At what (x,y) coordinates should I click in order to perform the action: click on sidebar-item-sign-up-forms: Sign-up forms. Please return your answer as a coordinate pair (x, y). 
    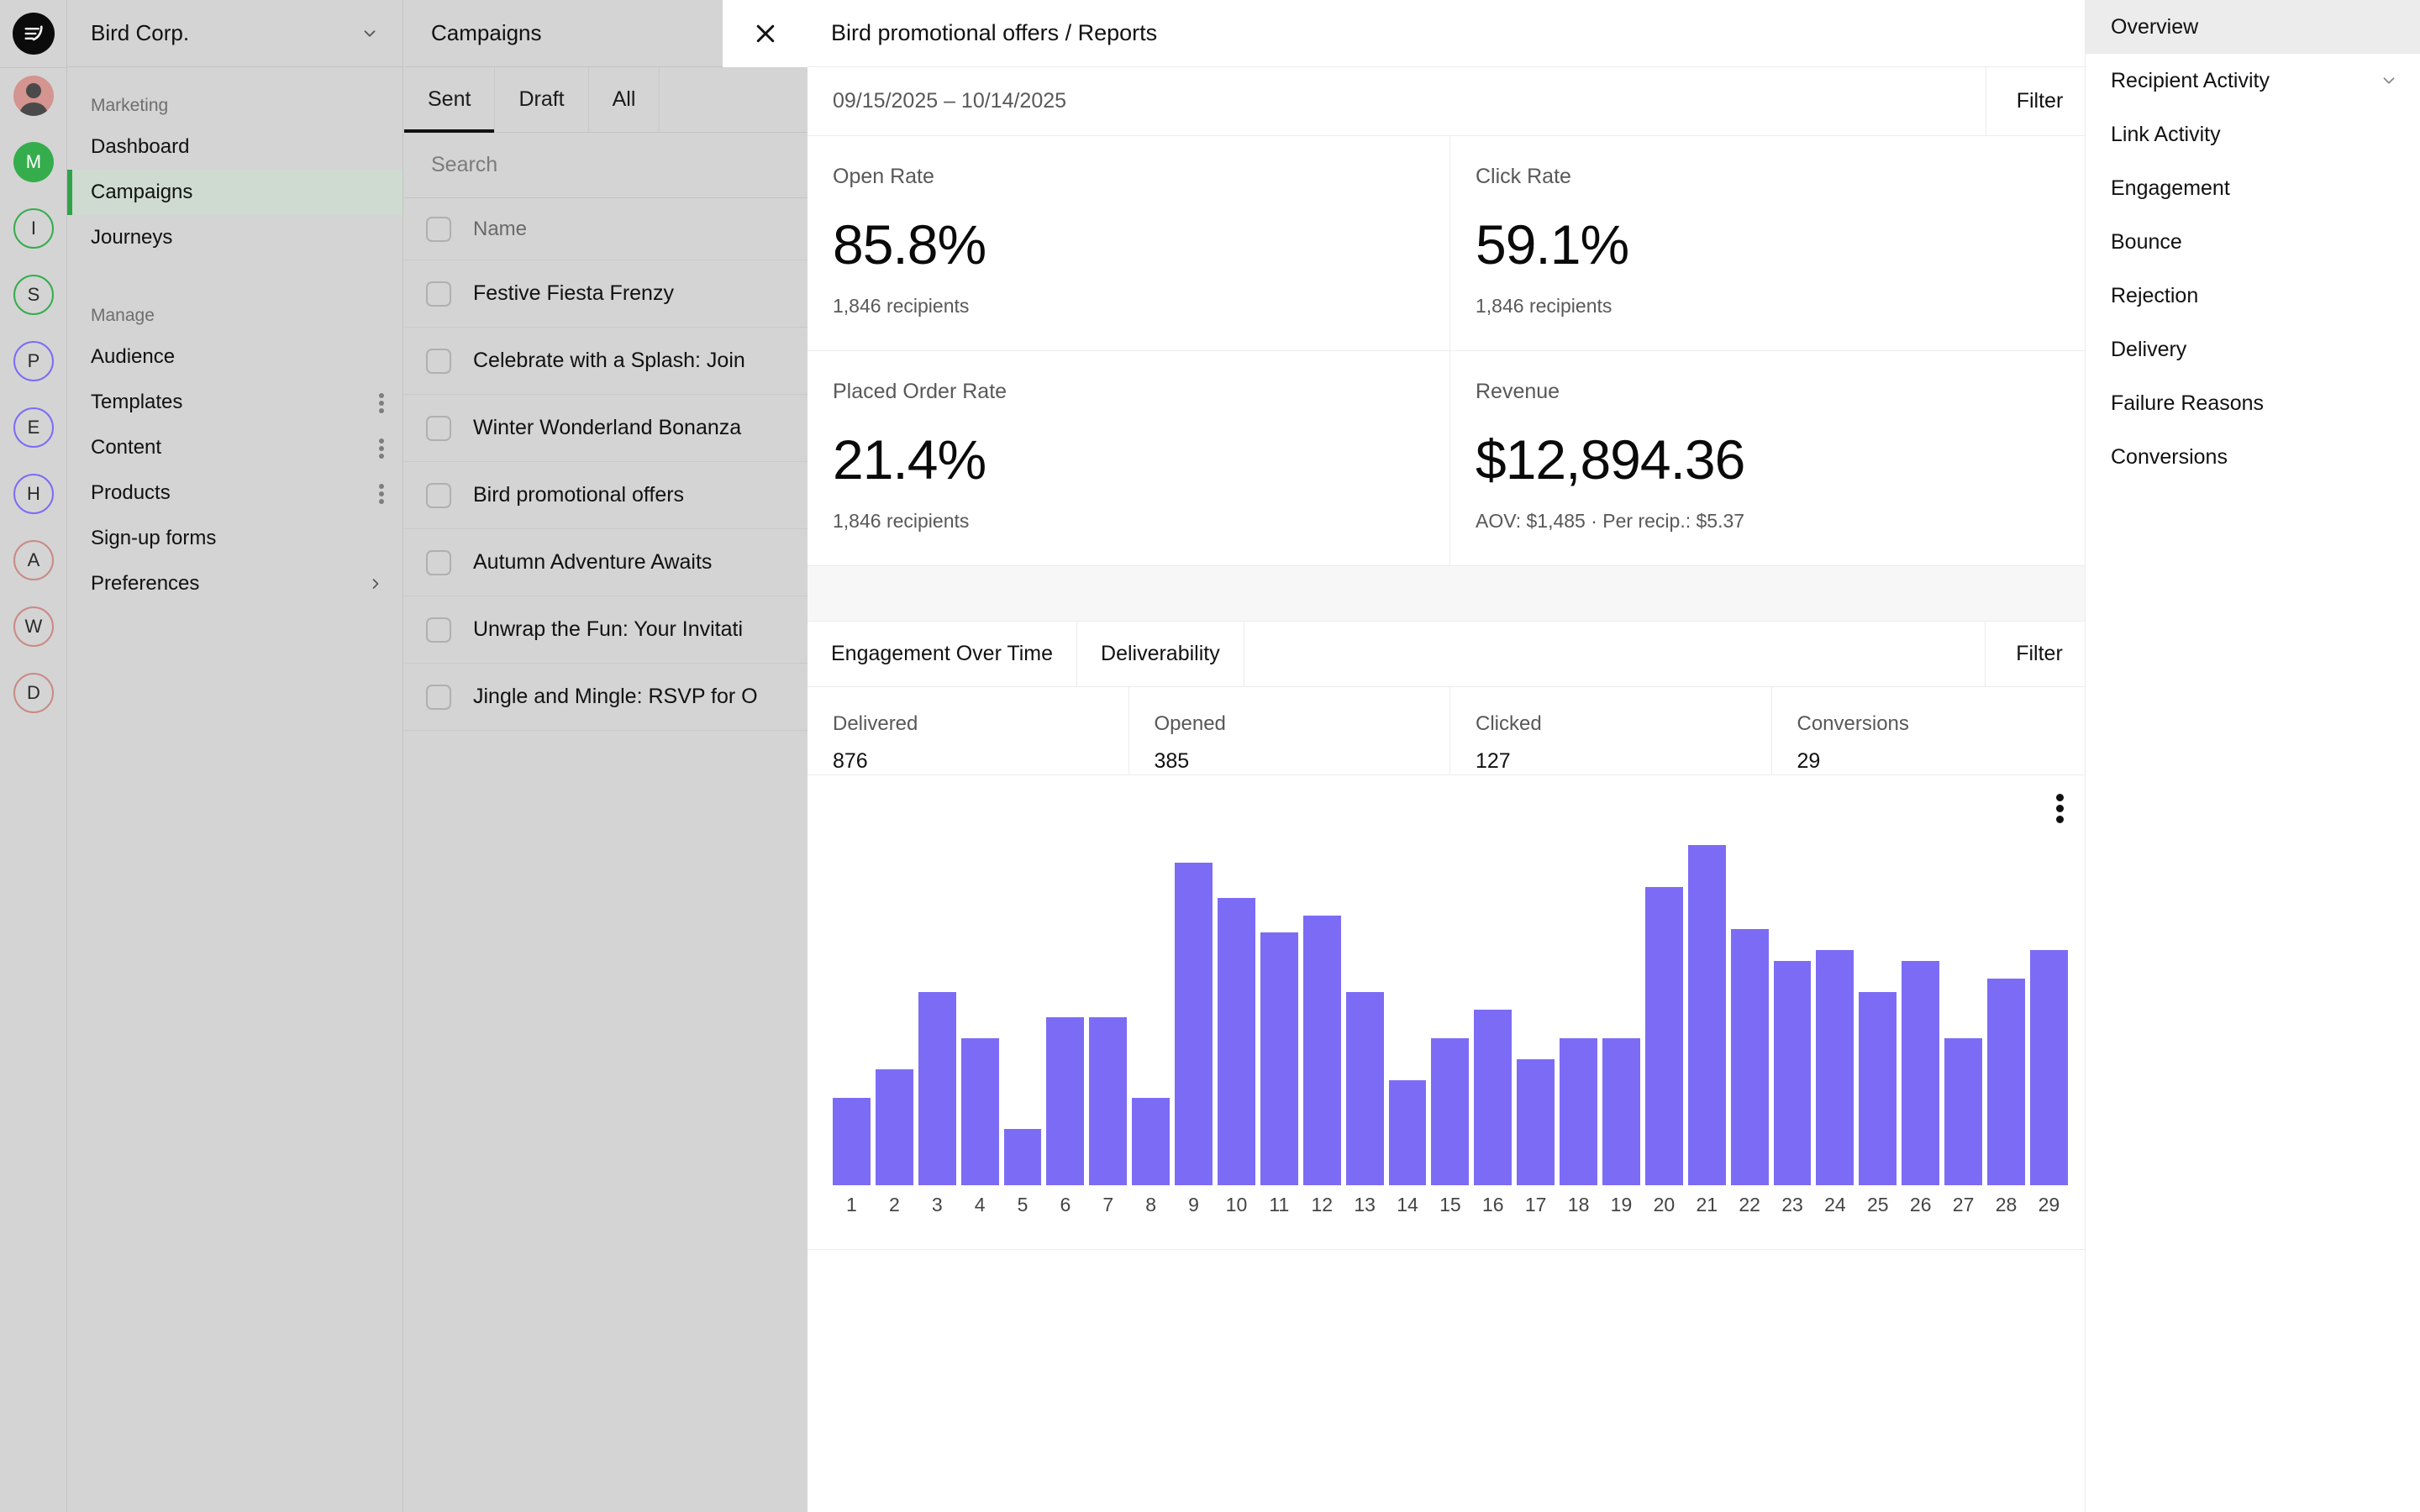
    Looking at the image, I should click on (234, 538).